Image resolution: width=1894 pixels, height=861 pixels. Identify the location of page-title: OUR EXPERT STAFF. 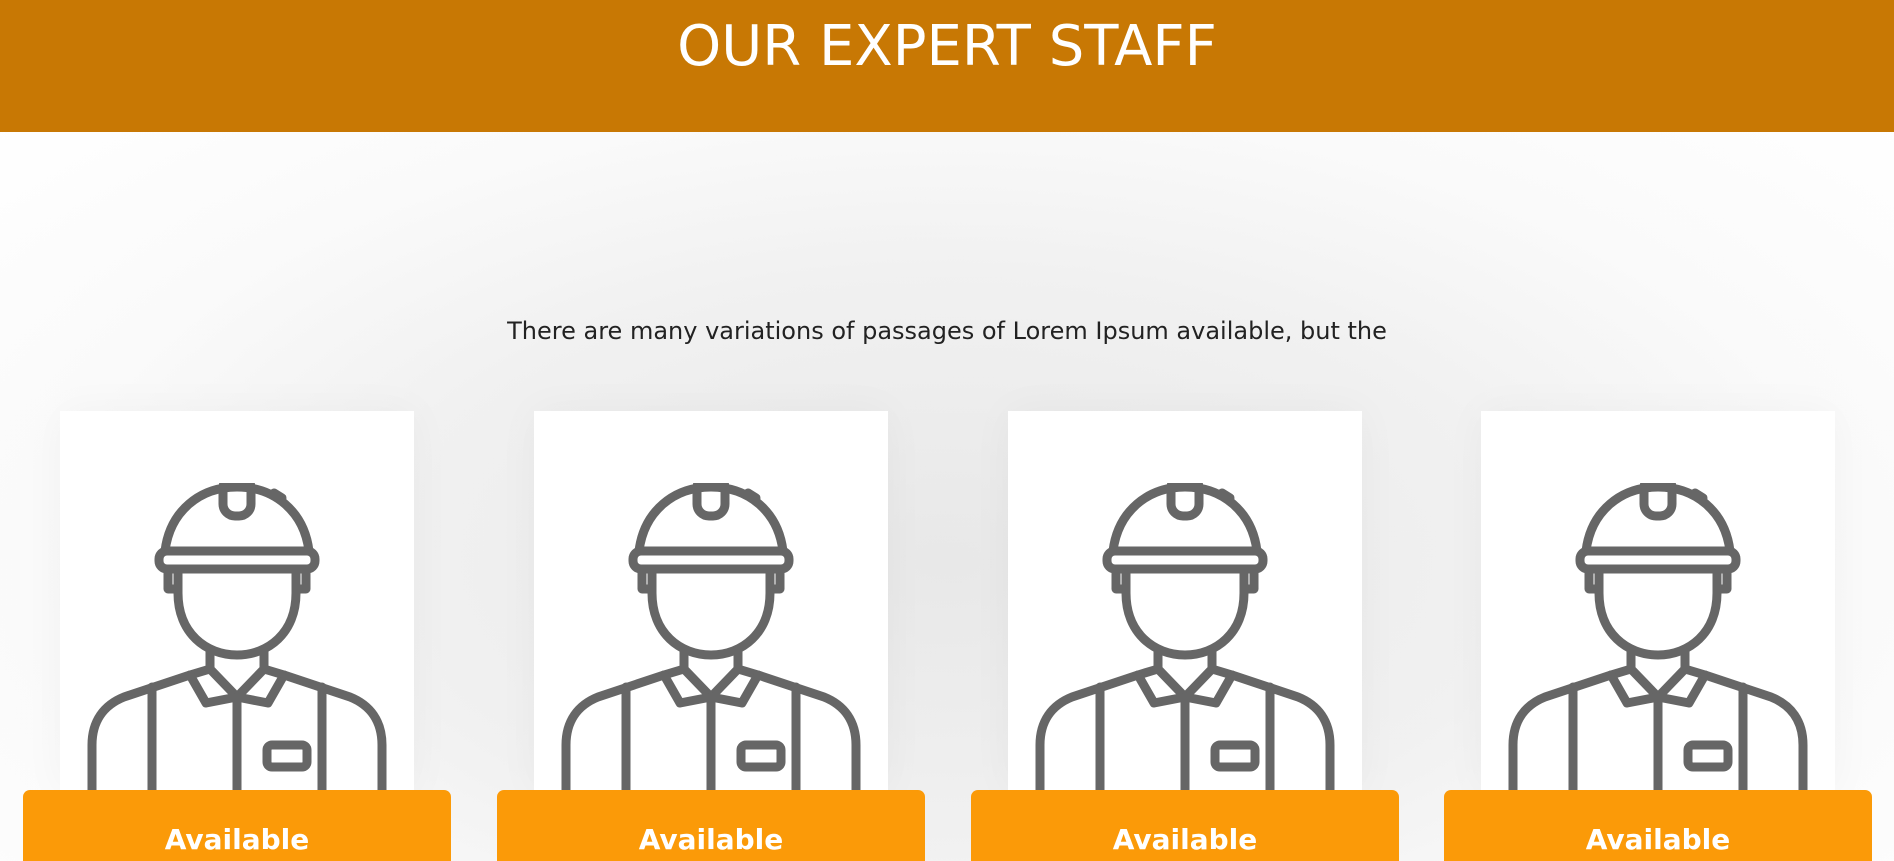
(947, 46).